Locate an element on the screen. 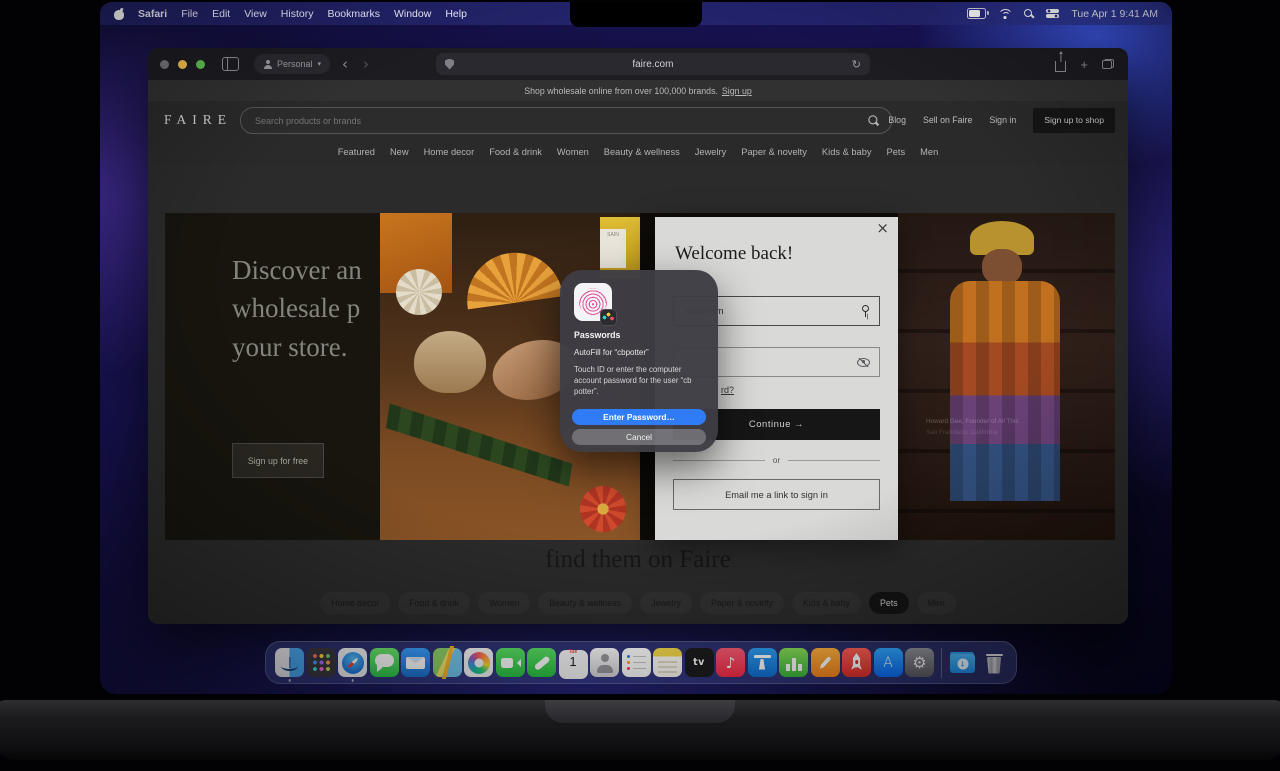  dock-reminders is located at coordinates (636, 662).